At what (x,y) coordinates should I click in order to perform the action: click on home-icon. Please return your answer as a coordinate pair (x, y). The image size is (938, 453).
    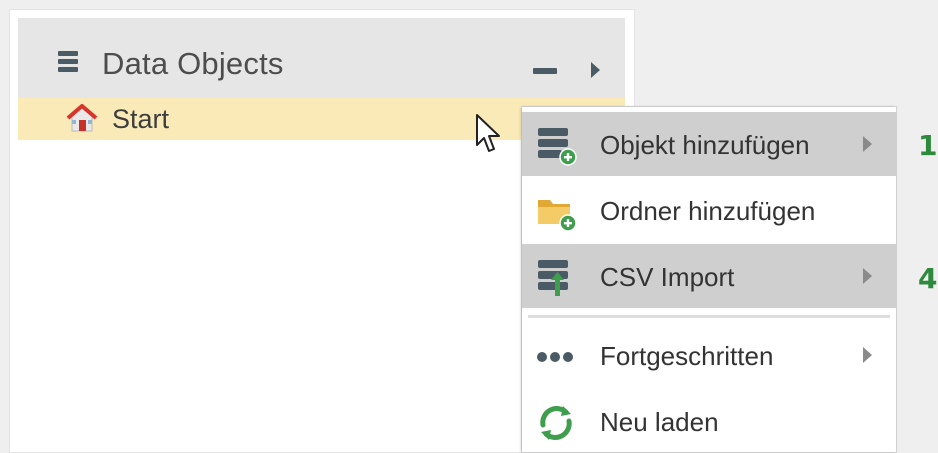
    Looking at the image, I should click on (82, 118).